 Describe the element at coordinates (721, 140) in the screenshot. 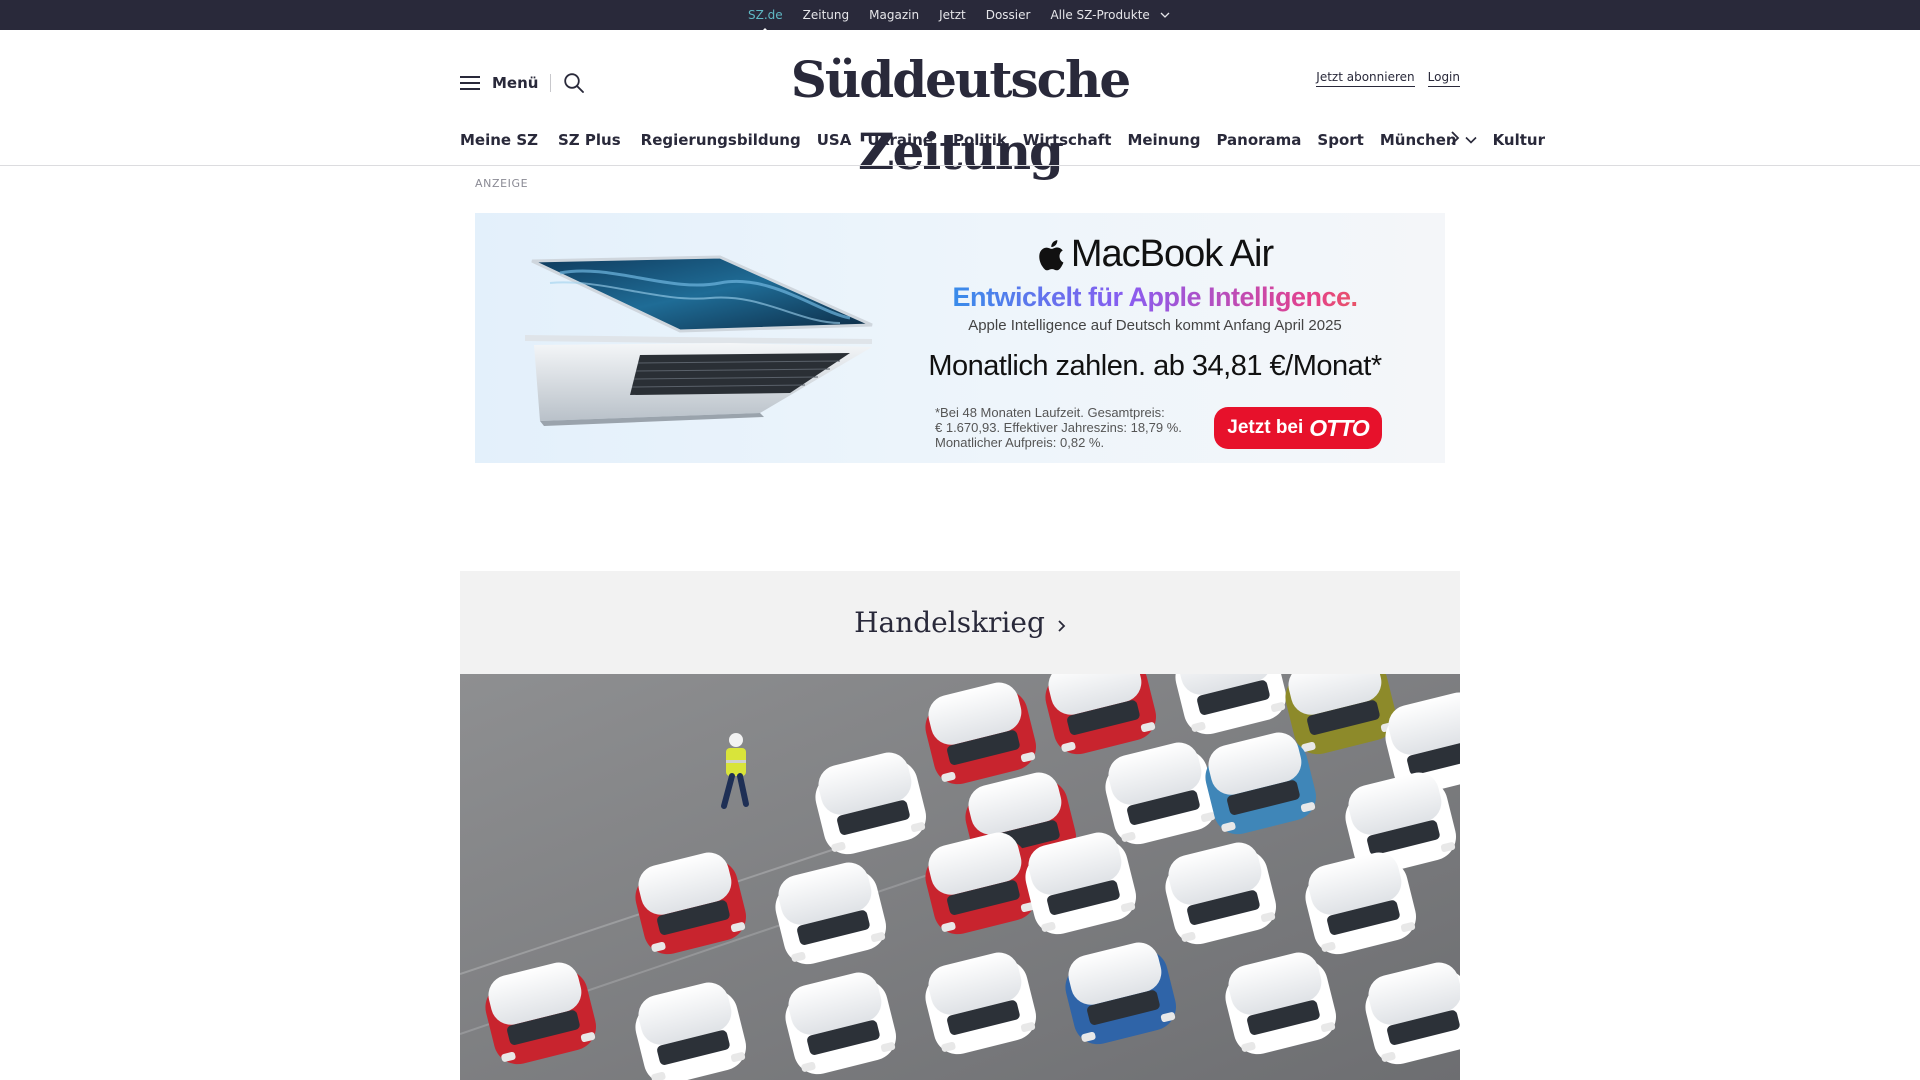

I see `nav-item-regierungsbildung: Regierungsbildung` at that location.